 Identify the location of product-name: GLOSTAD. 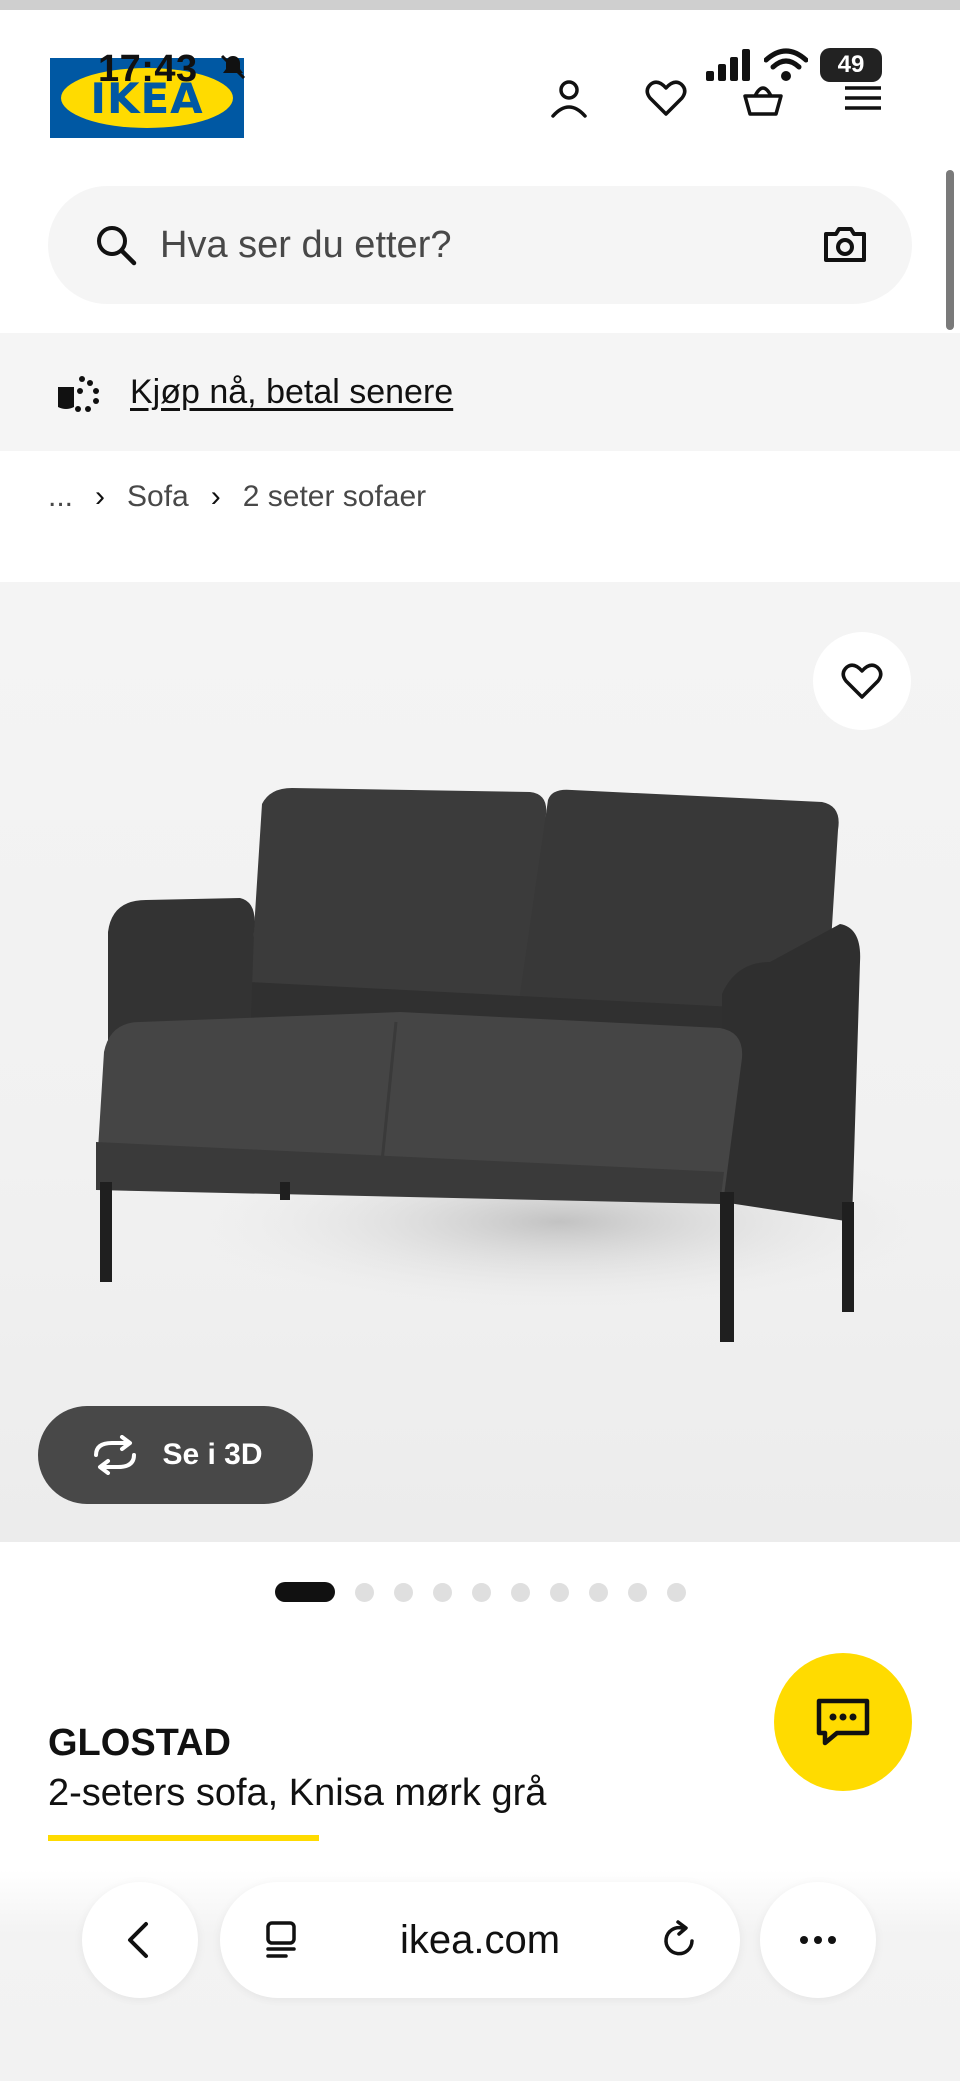
(139, 1743).